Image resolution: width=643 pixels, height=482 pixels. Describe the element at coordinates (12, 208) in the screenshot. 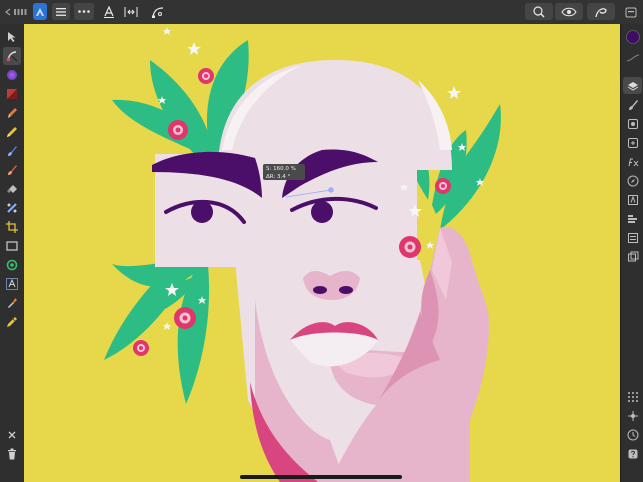

I see `shape-builder-icon` at that location.